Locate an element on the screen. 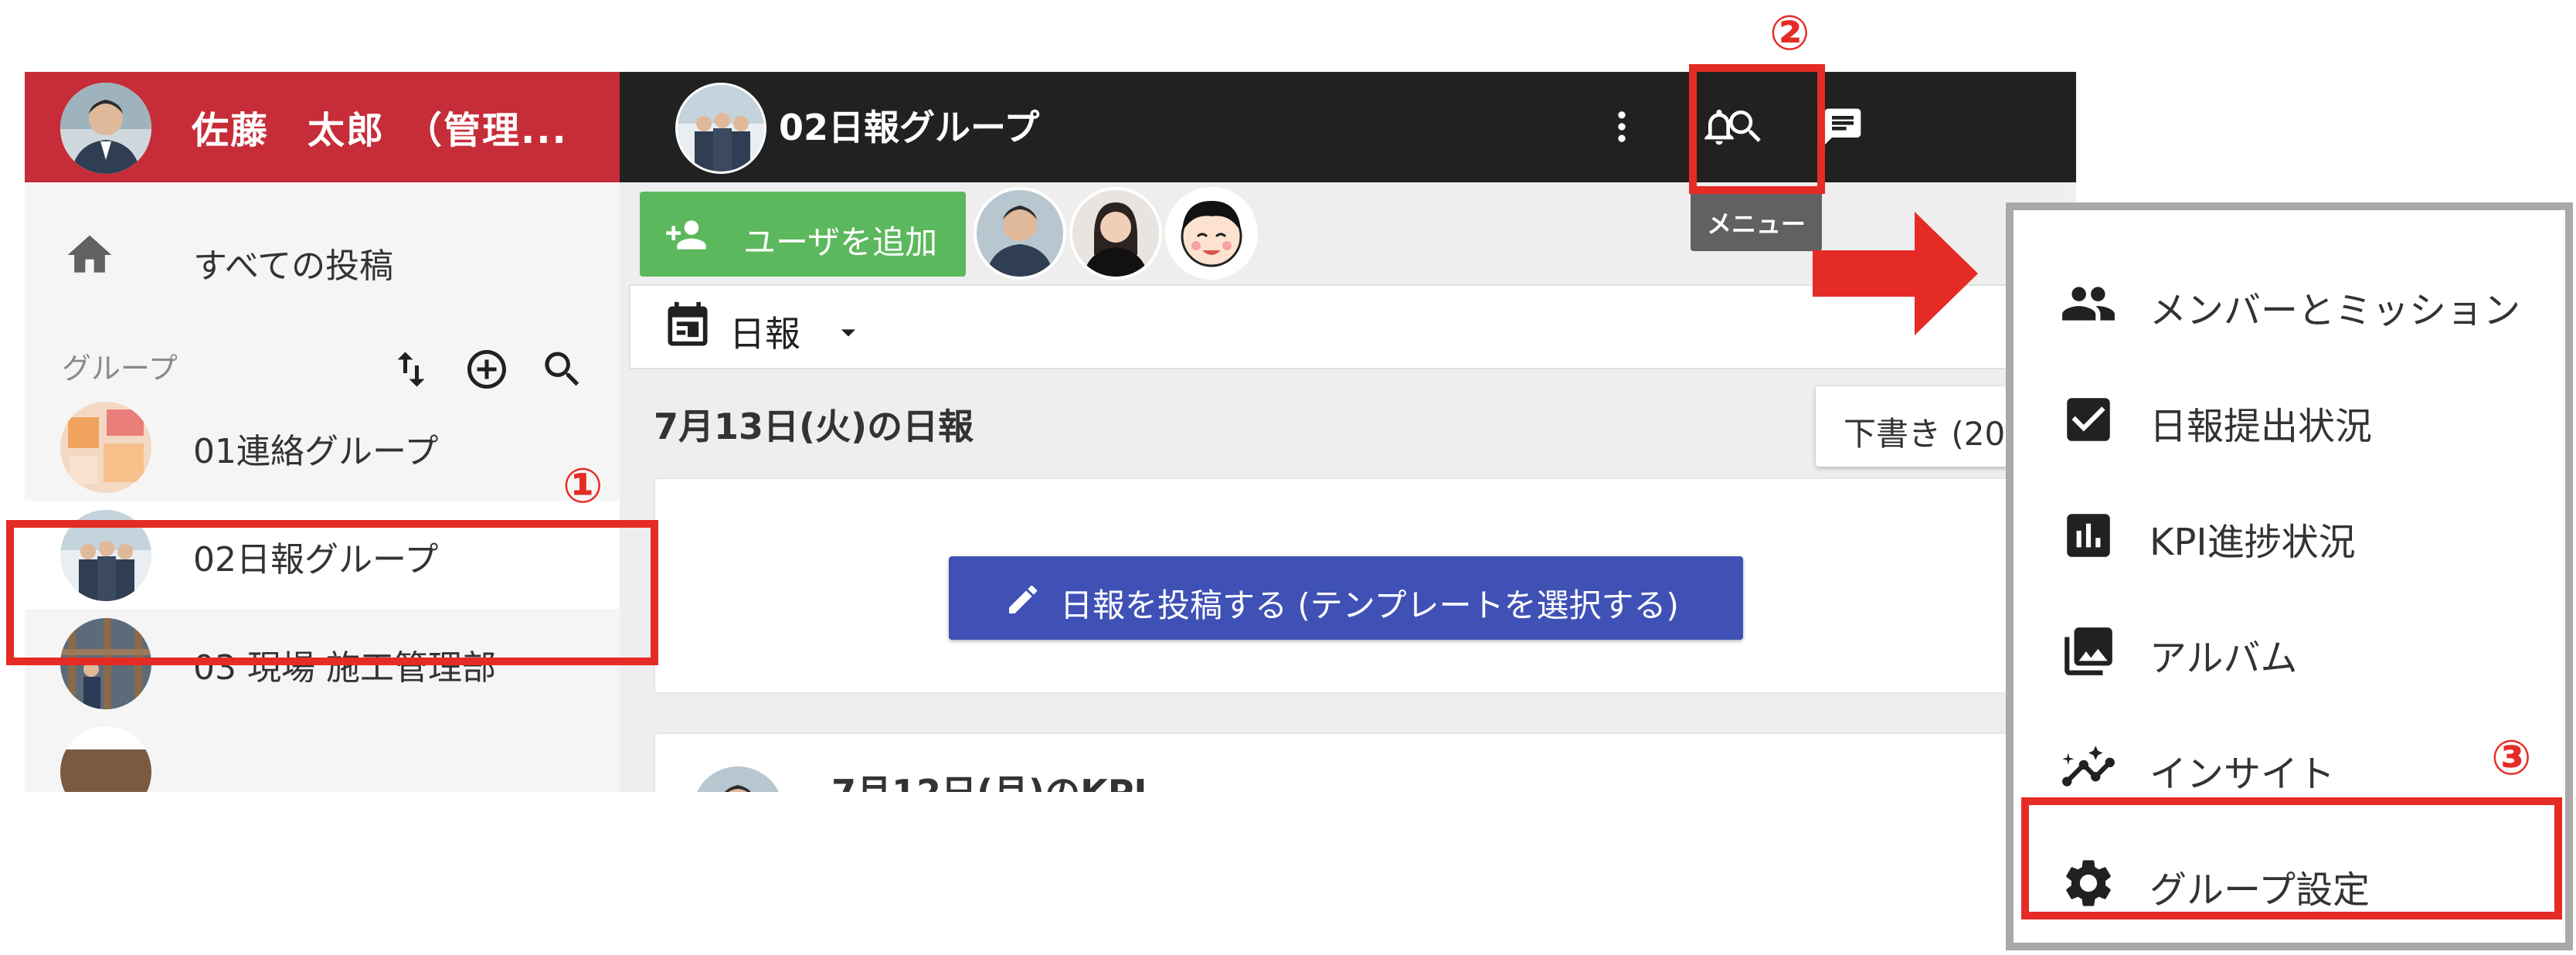 The image size is (2576, 955). menu-item-report-status: 日報提出状況 is located at coordinates (2289, 415).